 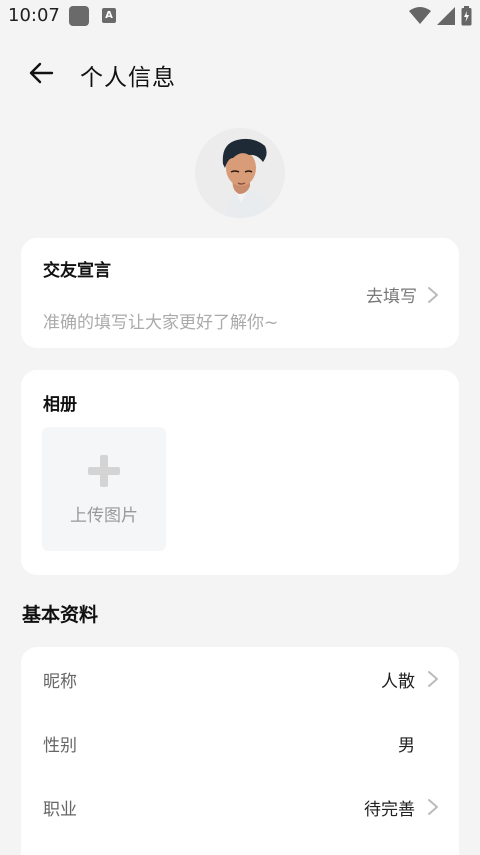 What do you see at coordinates (104, 471) in the screenshot?
I see `plus-icon` at bounding box center [104, 471].